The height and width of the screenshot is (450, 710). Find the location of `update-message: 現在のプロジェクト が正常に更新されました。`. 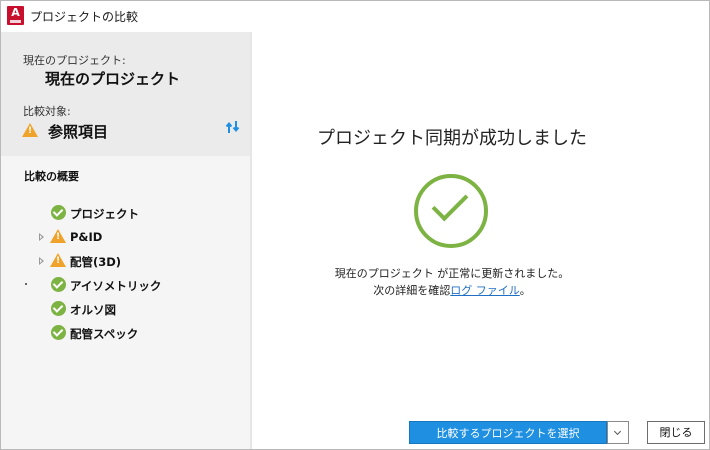

update-message: 現在のプロジェクト が正常に更新されました。 is located at coordinates (452, 273).